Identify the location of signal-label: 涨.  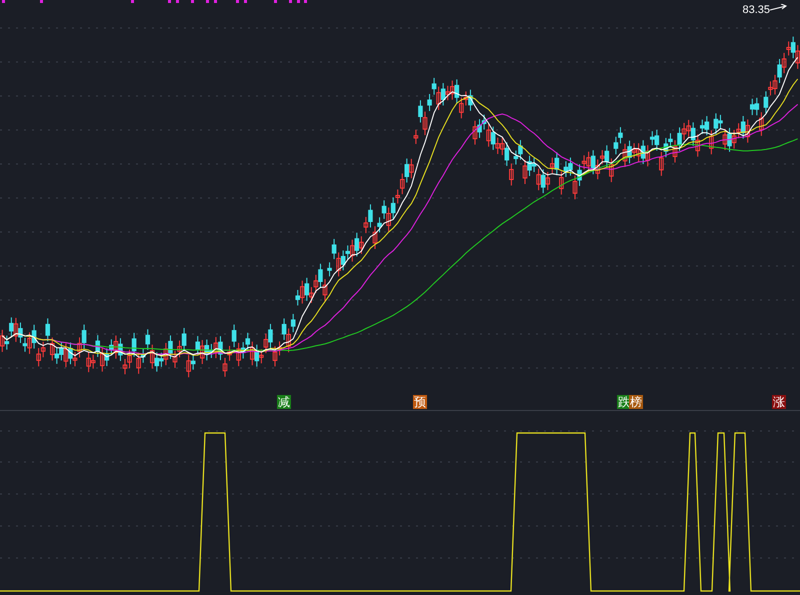
(779, 402).